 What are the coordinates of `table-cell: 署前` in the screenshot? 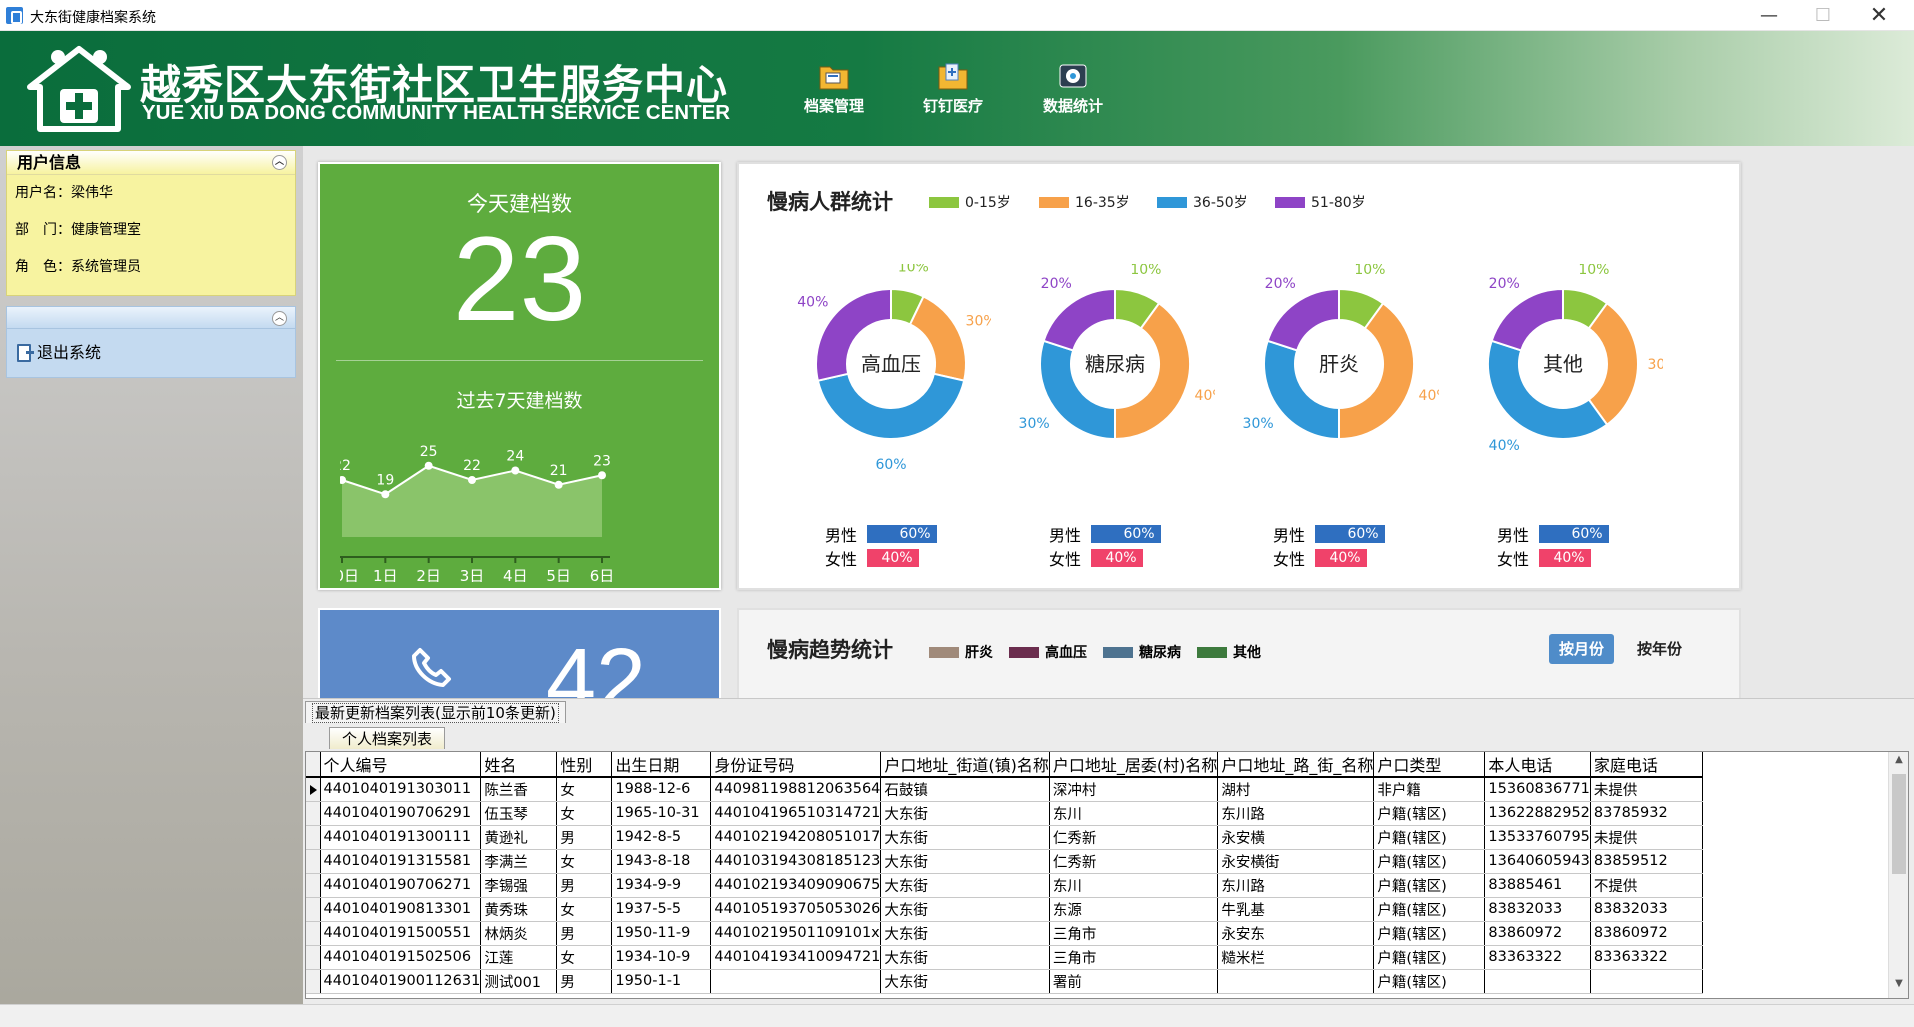 It's located at (1134, 981).